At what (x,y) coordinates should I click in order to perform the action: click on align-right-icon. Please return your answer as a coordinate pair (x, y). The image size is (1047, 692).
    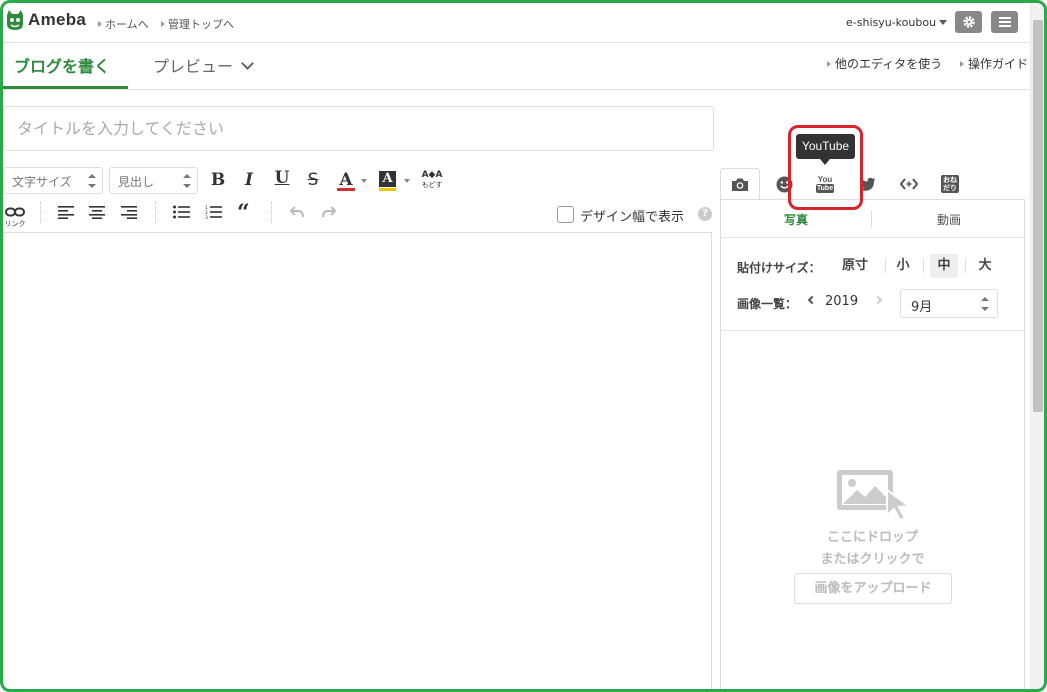
    Looking at the image, I should click on (129, 212).